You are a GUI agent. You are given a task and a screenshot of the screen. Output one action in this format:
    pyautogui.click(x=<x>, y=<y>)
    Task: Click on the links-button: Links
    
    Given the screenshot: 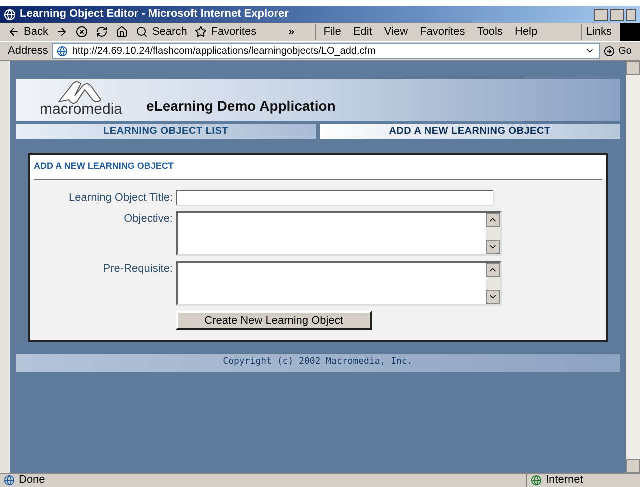 What is the action you would take?
    pyautogui.click(x=596, y=32)
    